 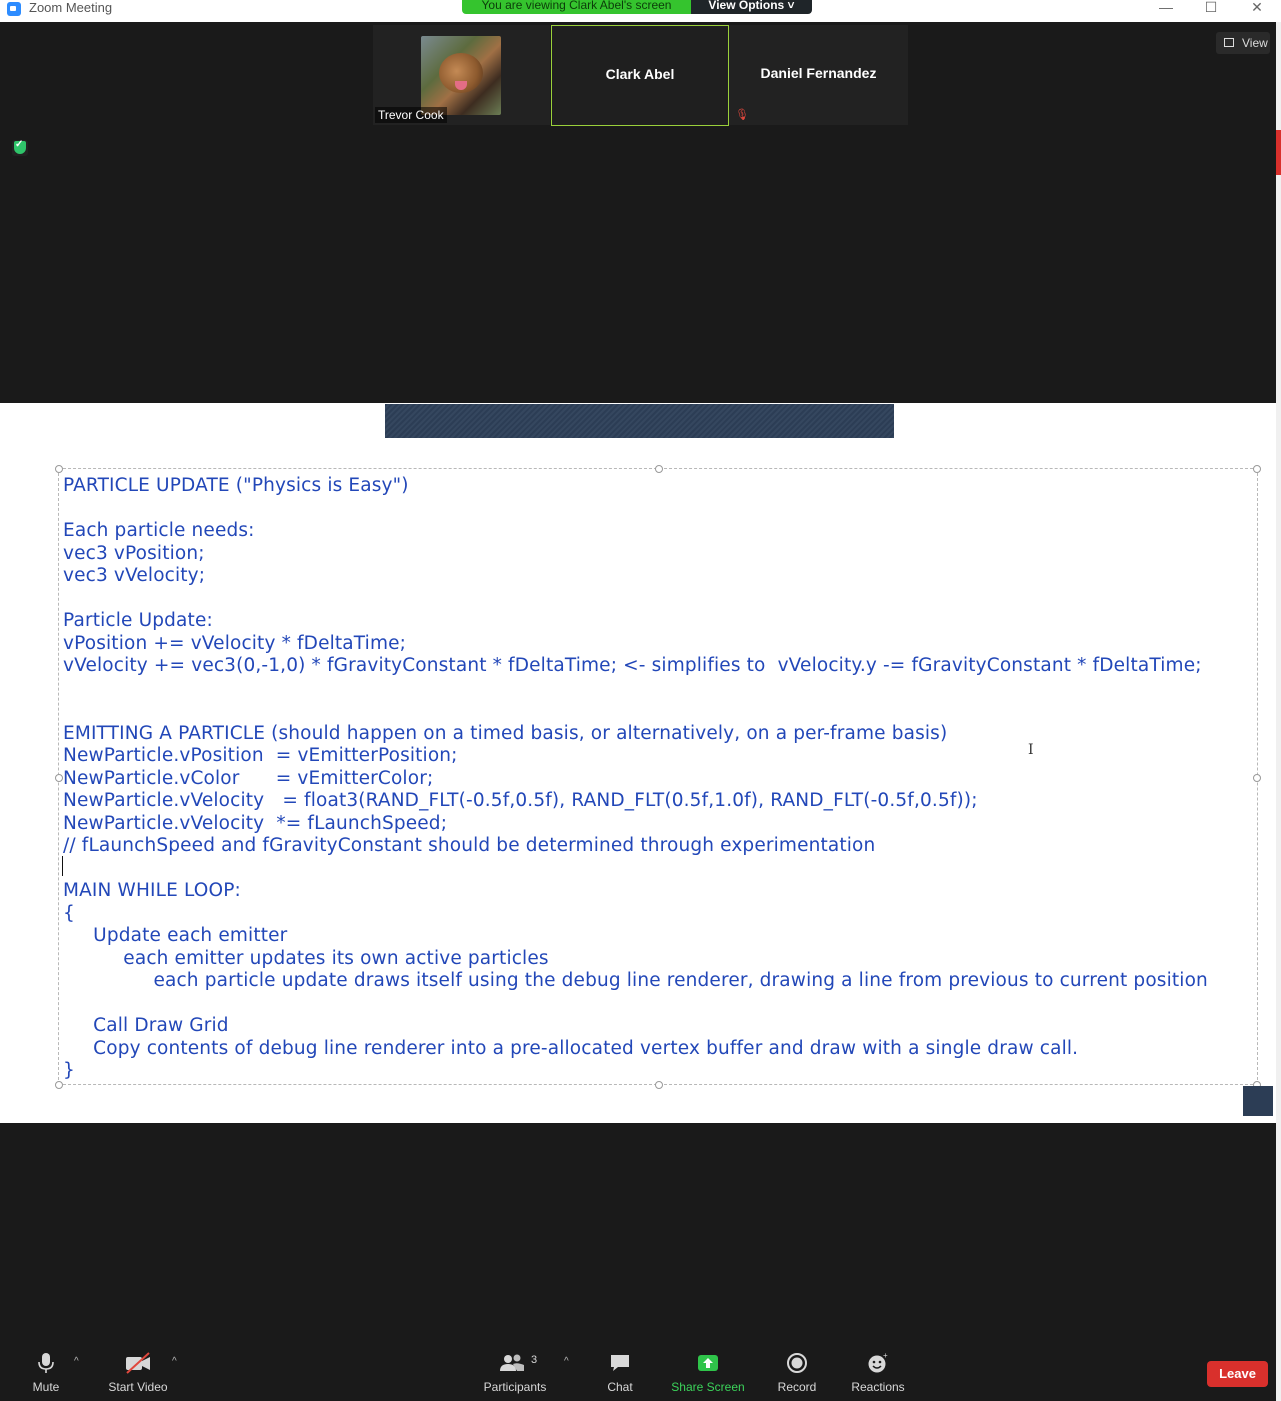 I want to click on ibeam-cursor-icon: I, so click(x=1031, y=750).